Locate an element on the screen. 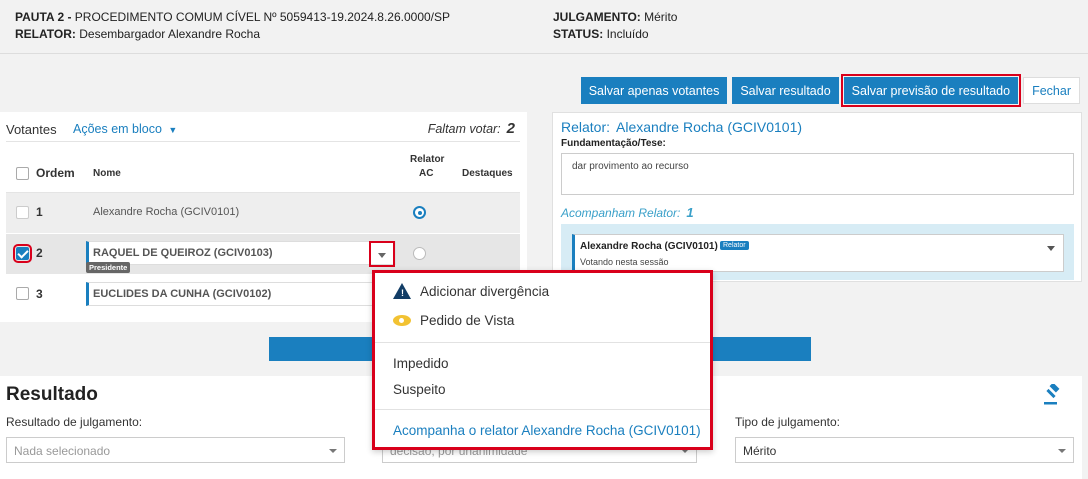  fundamentacao-label: Fundamentação/Tese: is located at coordinates (613, 143).